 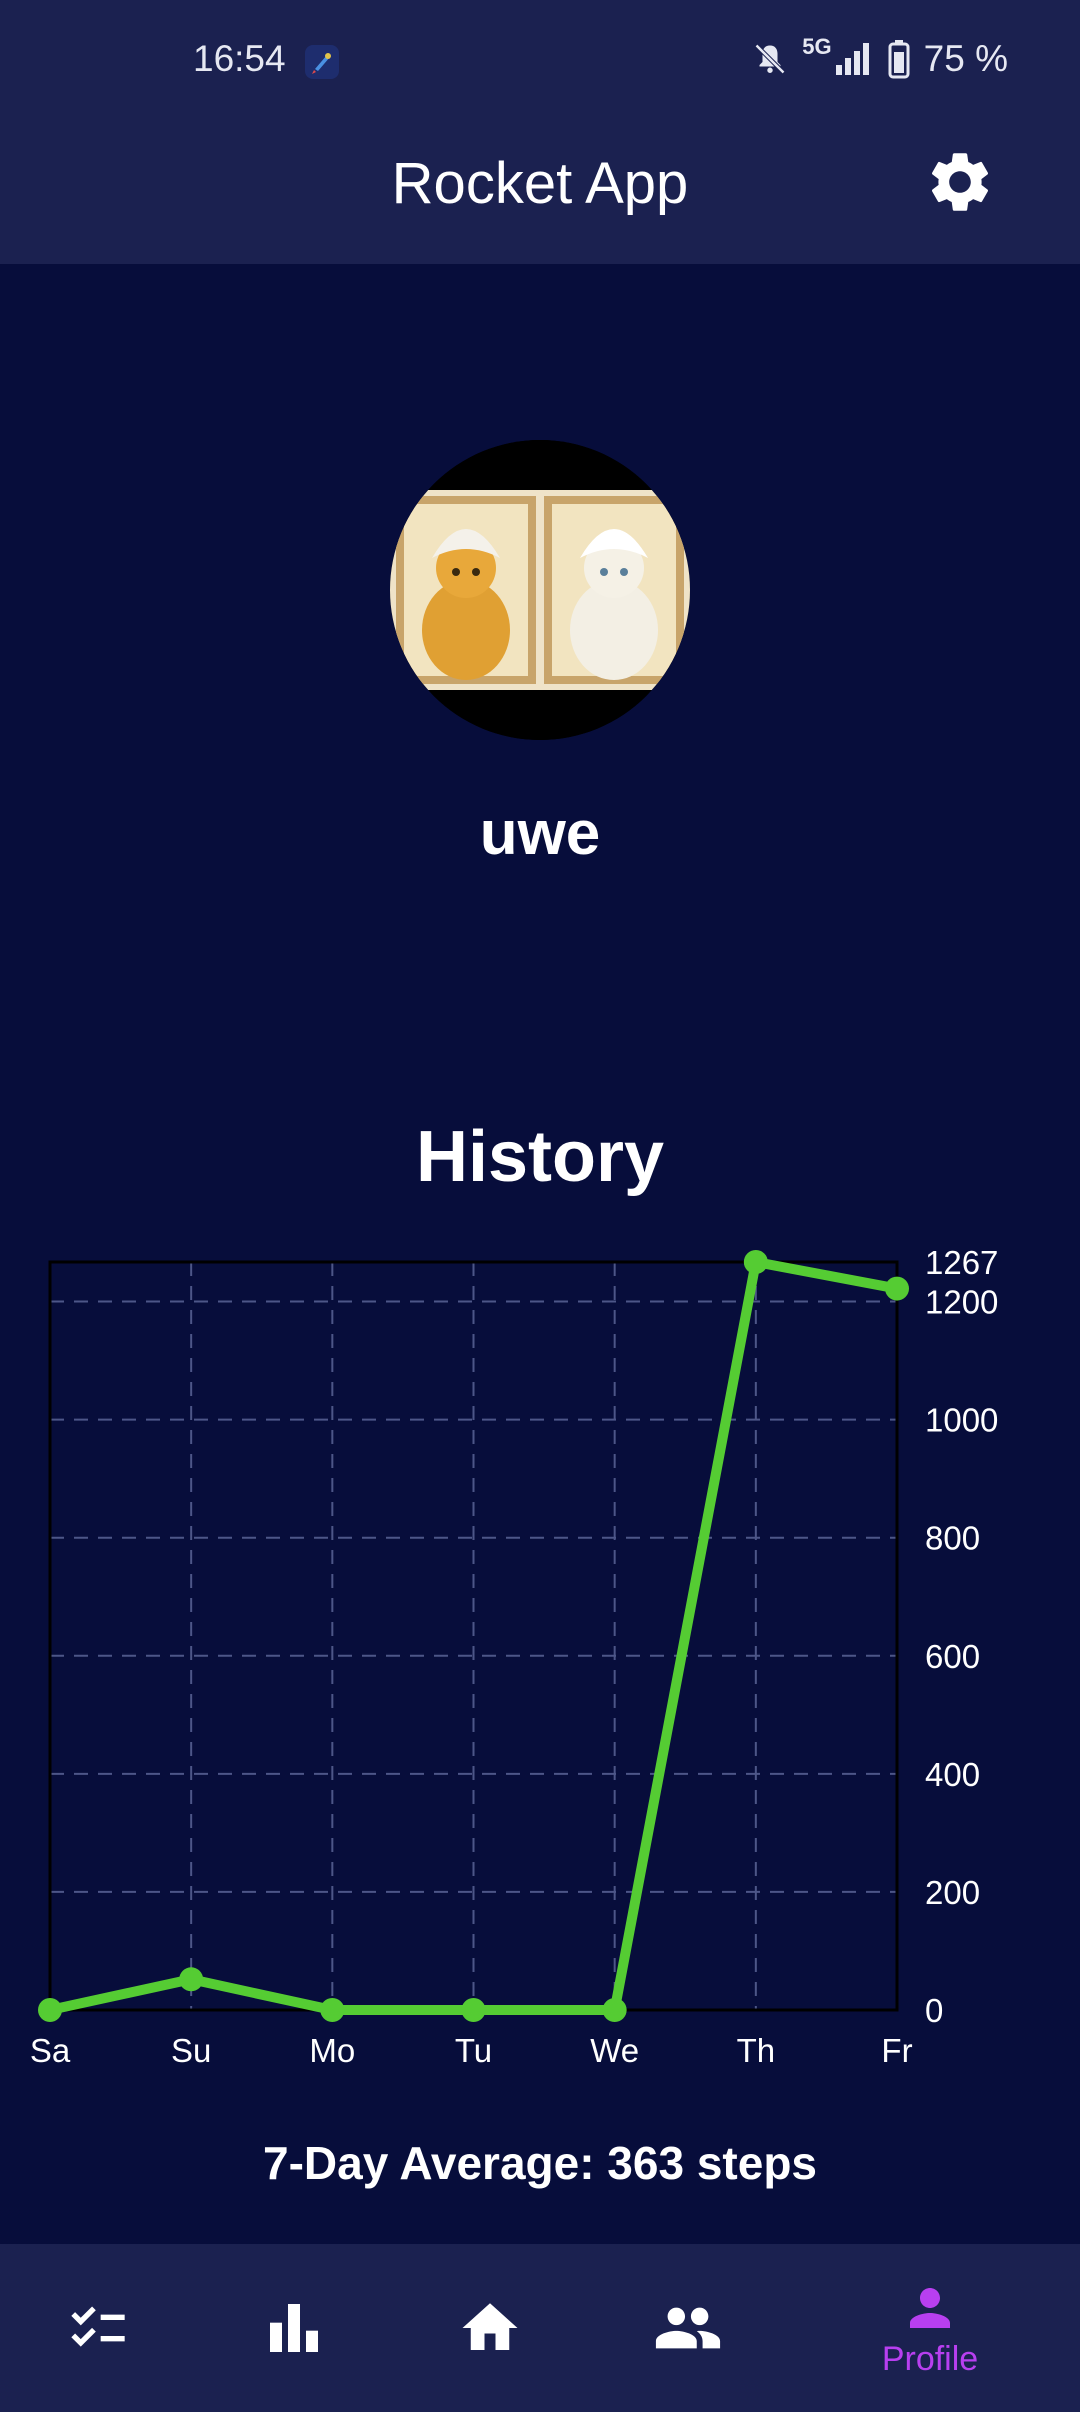 What do you see at coordinates (952, 1656) in the screenshot?
I see `y-tick-label: 600` at bounding box center [952, 1656].